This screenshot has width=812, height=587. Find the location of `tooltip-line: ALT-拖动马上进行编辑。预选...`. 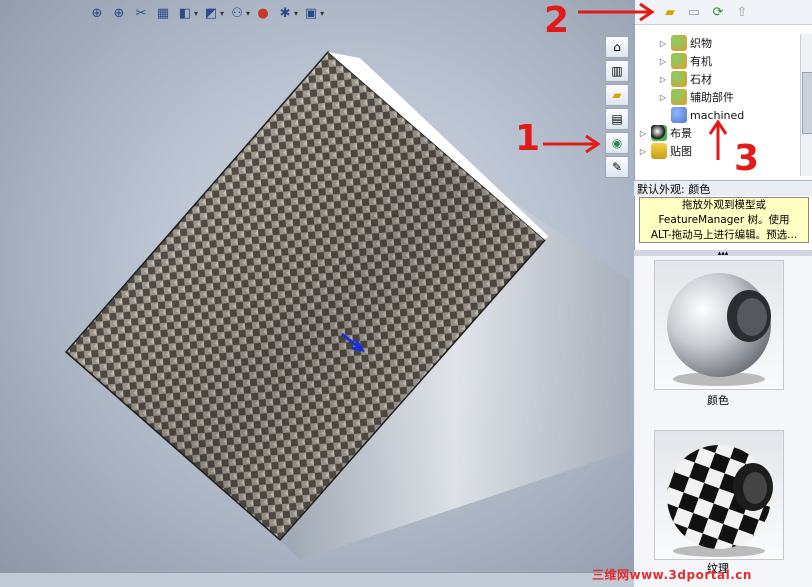

tooltip-line: ALT-拖动马上进行编辑。预选... is located at coordinates (724, 235).